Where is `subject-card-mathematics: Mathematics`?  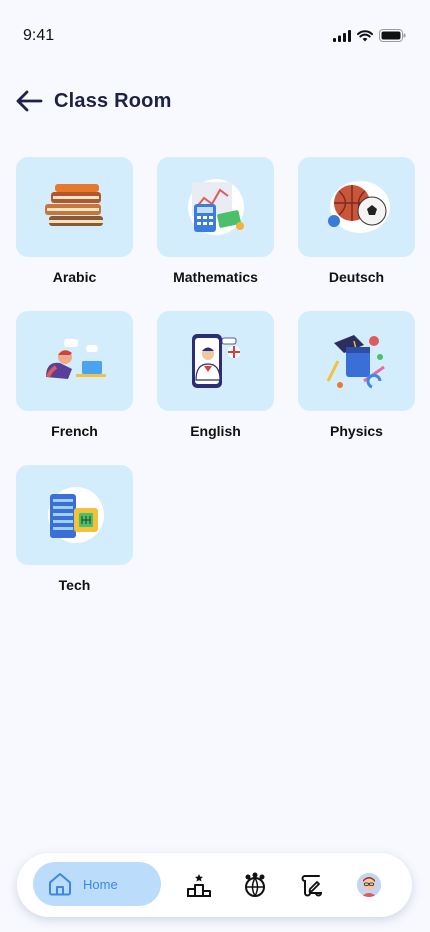 subject-card-mathematics: Mathematics is located at coordinates (215, 234).